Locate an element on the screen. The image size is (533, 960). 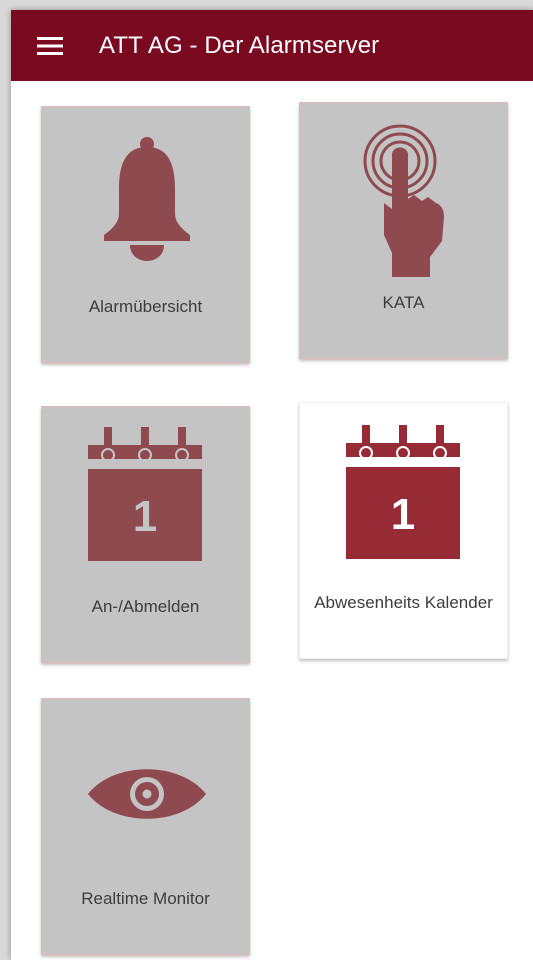
tile-alarmuebersicht: Alarmübersicht is located at coordinates (145, 234).